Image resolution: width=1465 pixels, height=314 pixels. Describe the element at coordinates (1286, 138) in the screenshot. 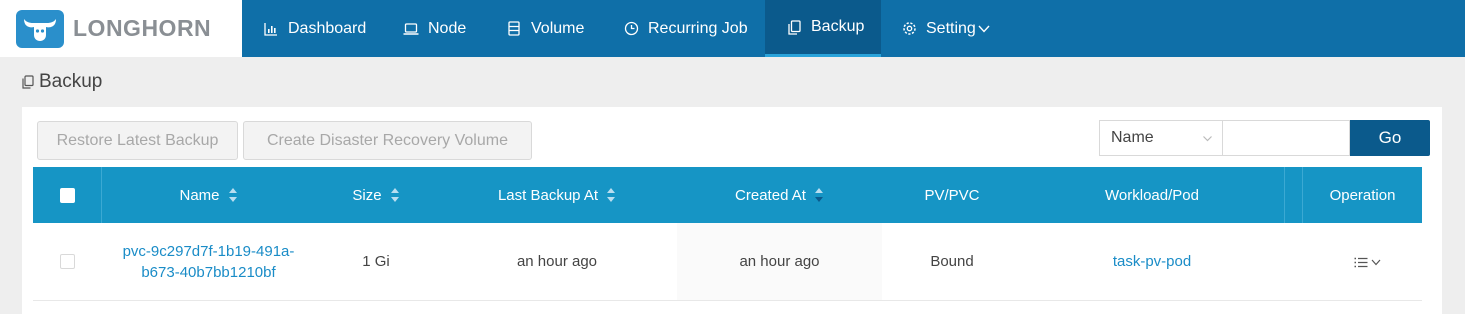

I see `search-input` at that location.